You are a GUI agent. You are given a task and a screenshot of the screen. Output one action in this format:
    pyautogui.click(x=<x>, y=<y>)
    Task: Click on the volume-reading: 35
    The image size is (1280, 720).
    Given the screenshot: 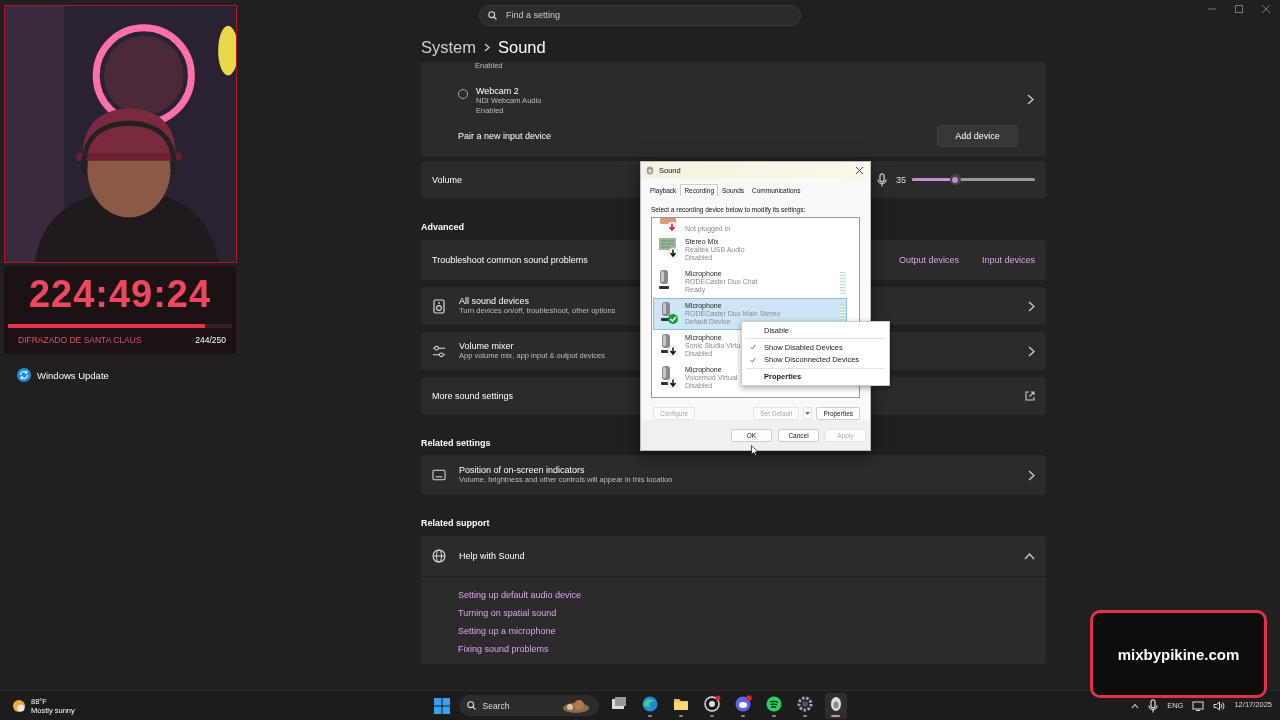 What is the action you would take?
    pyautogui.click(x=901, y=179)
    